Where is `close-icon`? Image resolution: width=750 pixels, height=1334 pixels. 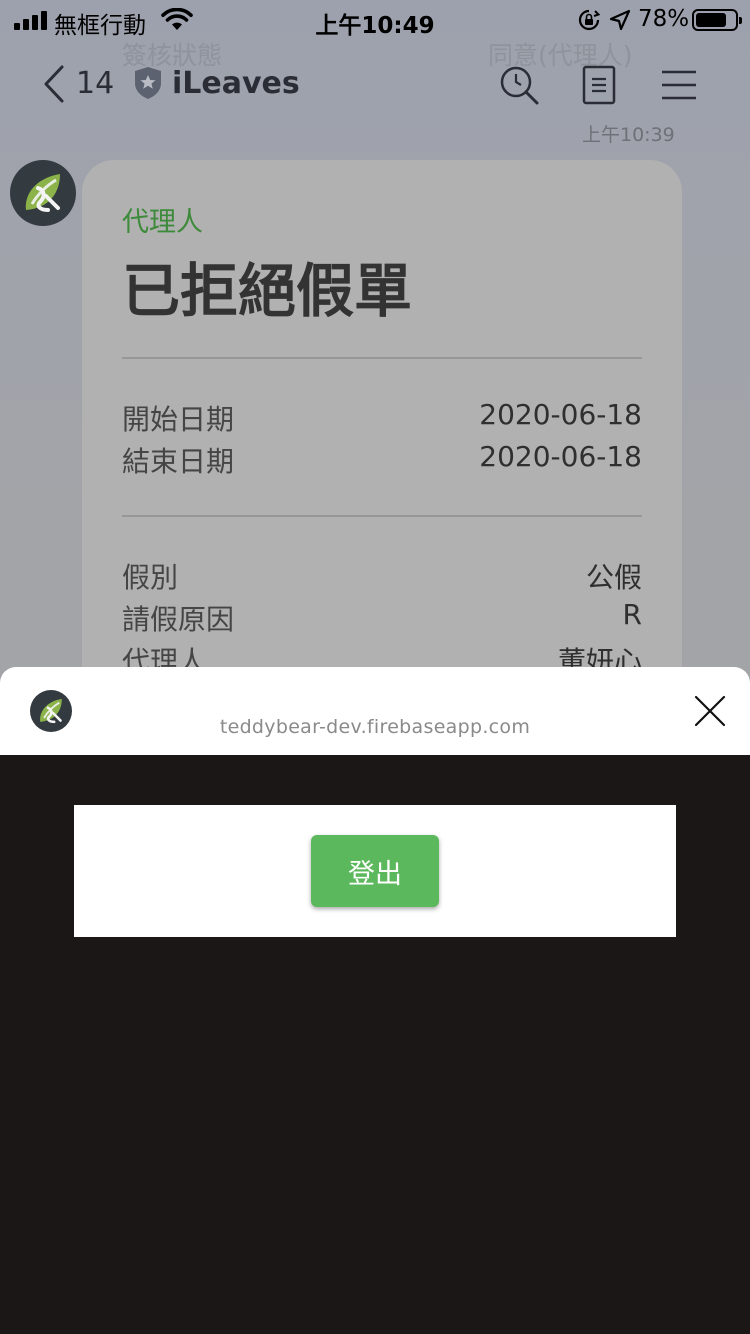 close-icon is located at coordinates (710, 711).